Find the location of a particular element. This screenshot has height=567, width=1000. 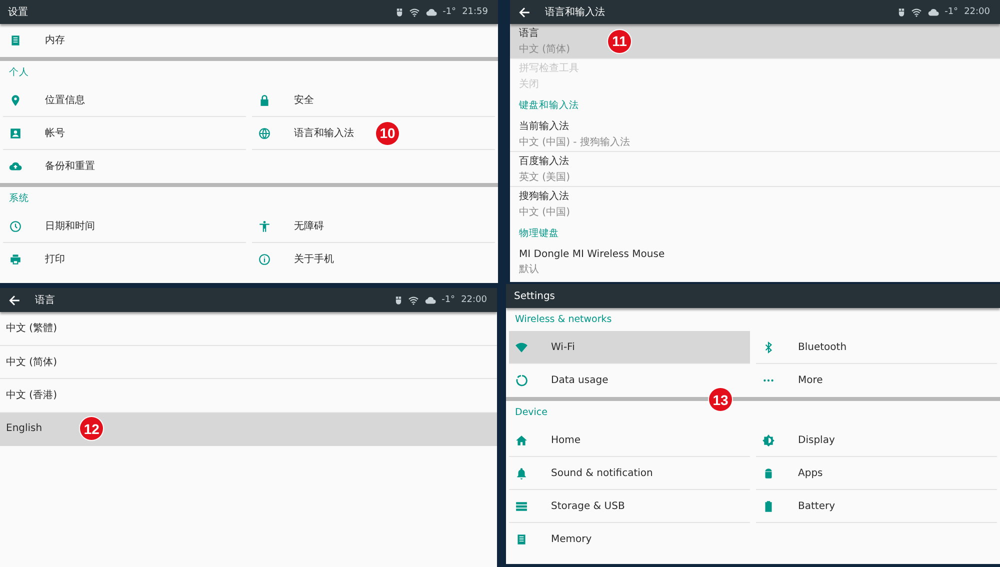

number-badge: 10 is located at coordinates (387, 133).